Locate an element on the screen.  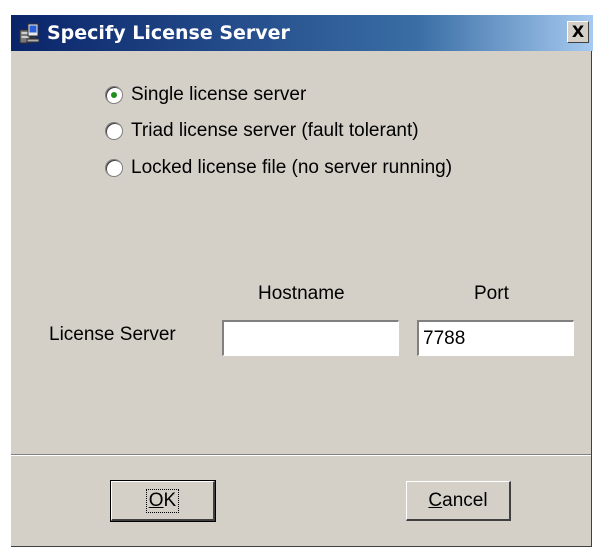
close-icon: X is located at coordinates (578, 31).